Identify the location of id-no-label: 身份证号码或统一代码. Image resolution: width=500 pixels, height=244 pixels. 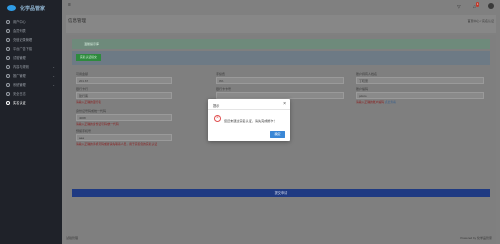
(91, 111).